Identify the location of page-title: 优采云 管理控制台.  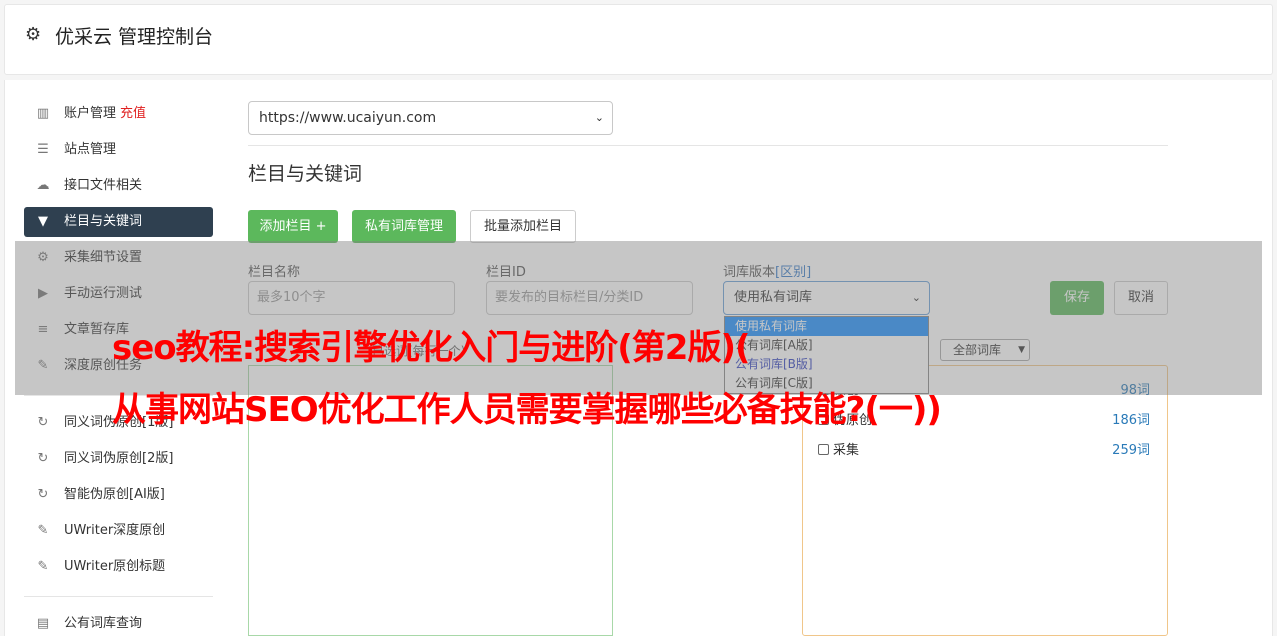
(134, 37).